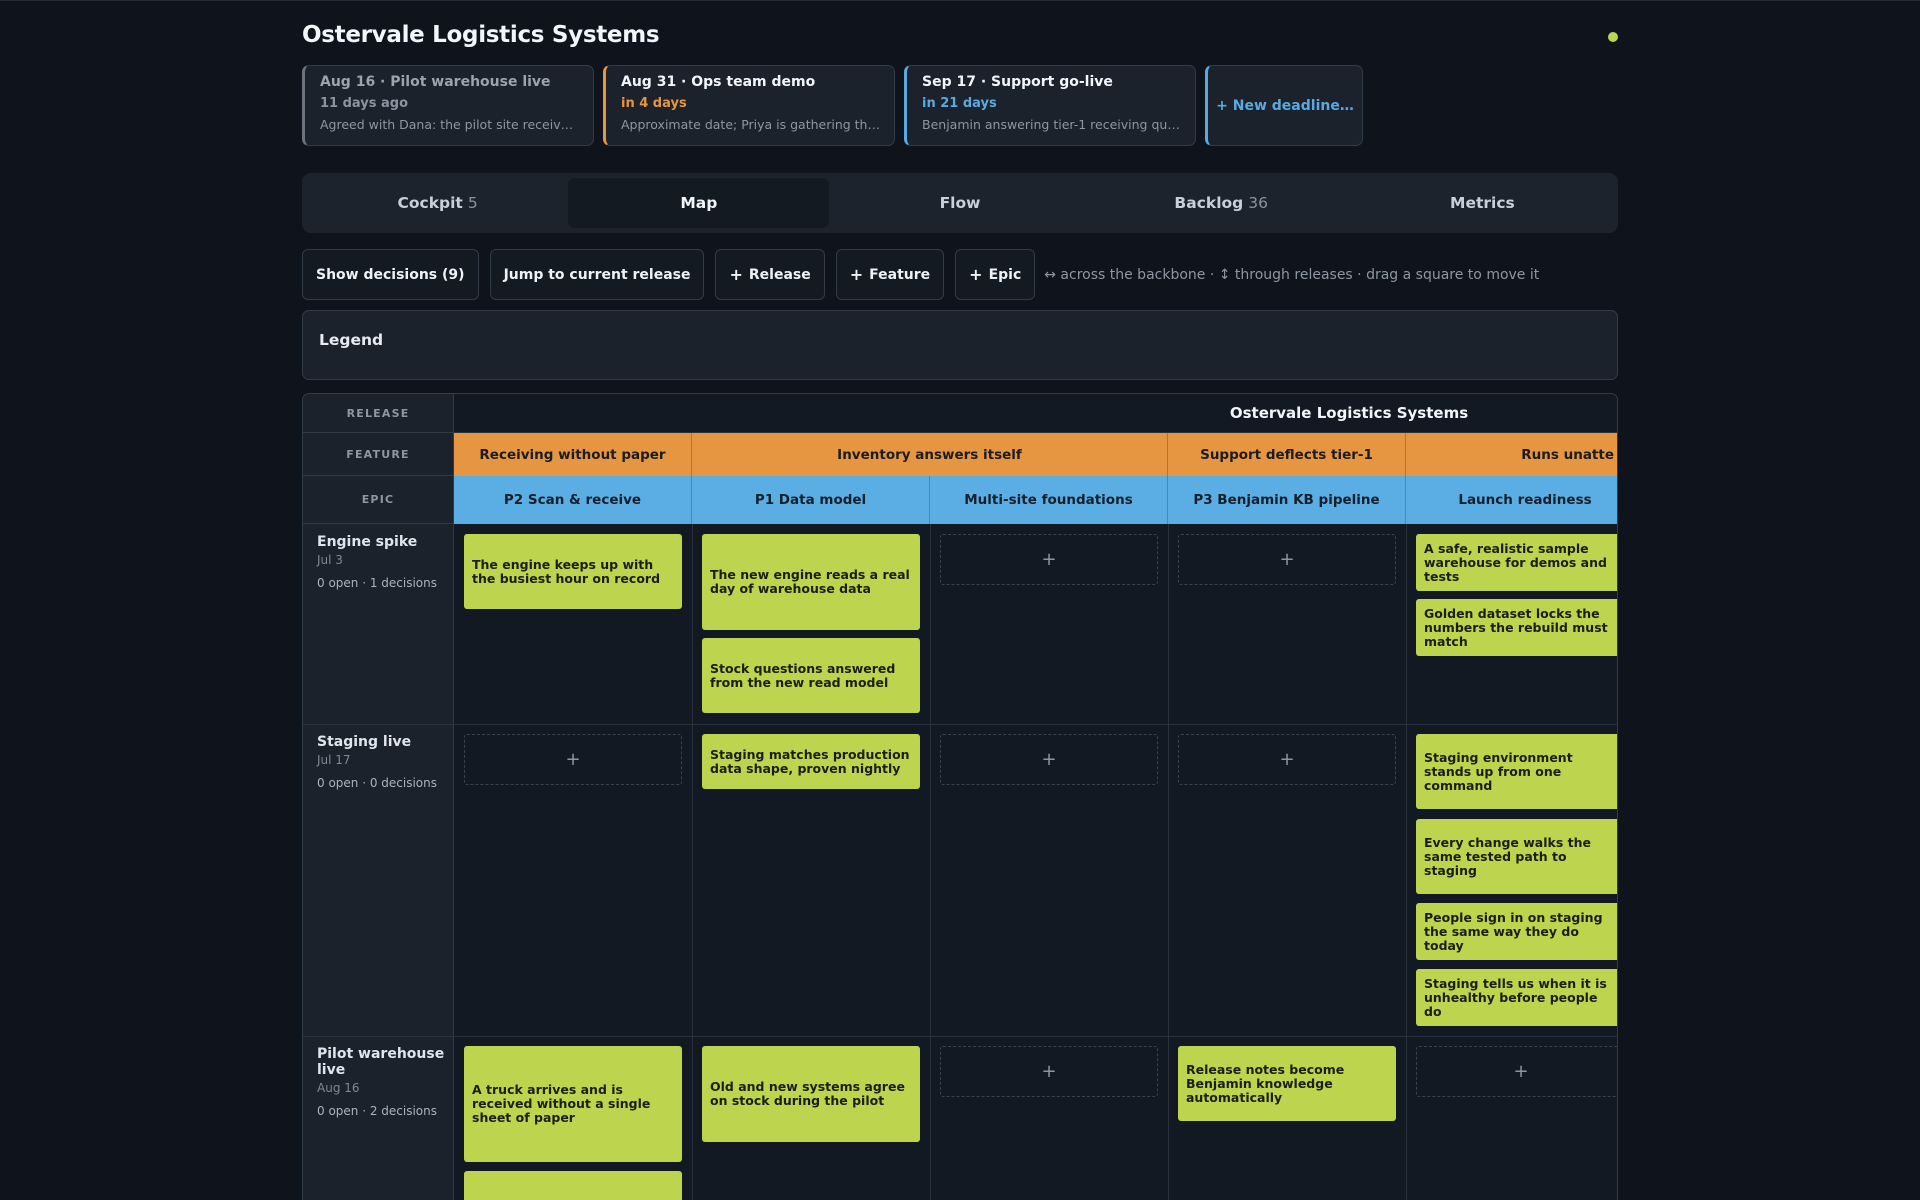  I want to click on button-label: Release, so click(779, 274).